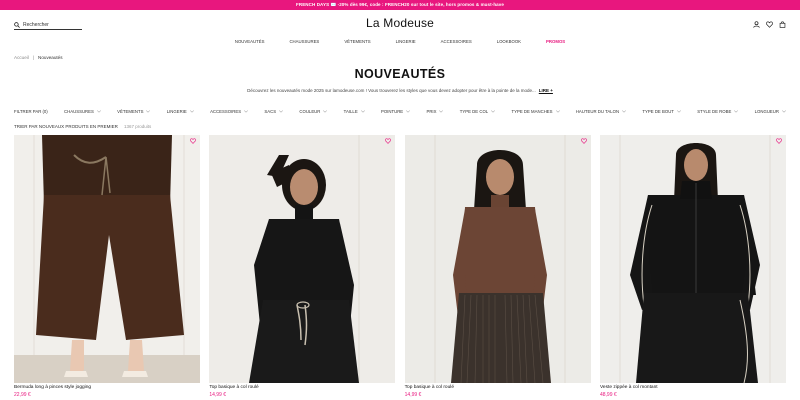 This screenshot has width=800, height=400. I want to click on promo-banner: FRENCH DAYS ✉️ -20% dès 99€, code, so click(400, 5).